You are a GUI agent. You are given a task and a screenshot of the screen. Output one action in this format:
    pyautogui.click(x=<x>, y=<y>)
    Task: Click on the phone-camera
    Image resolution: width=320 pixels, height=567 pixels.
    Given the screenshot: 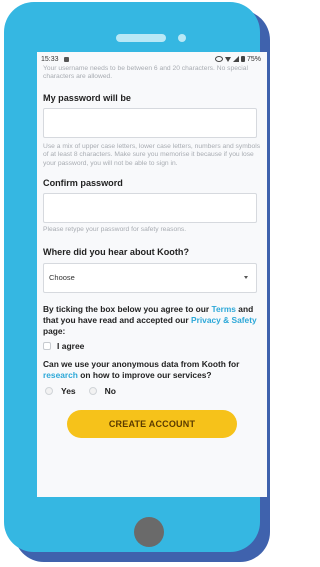 What is the action you would take?
    pyautogui.click(x=182, y=38)
    